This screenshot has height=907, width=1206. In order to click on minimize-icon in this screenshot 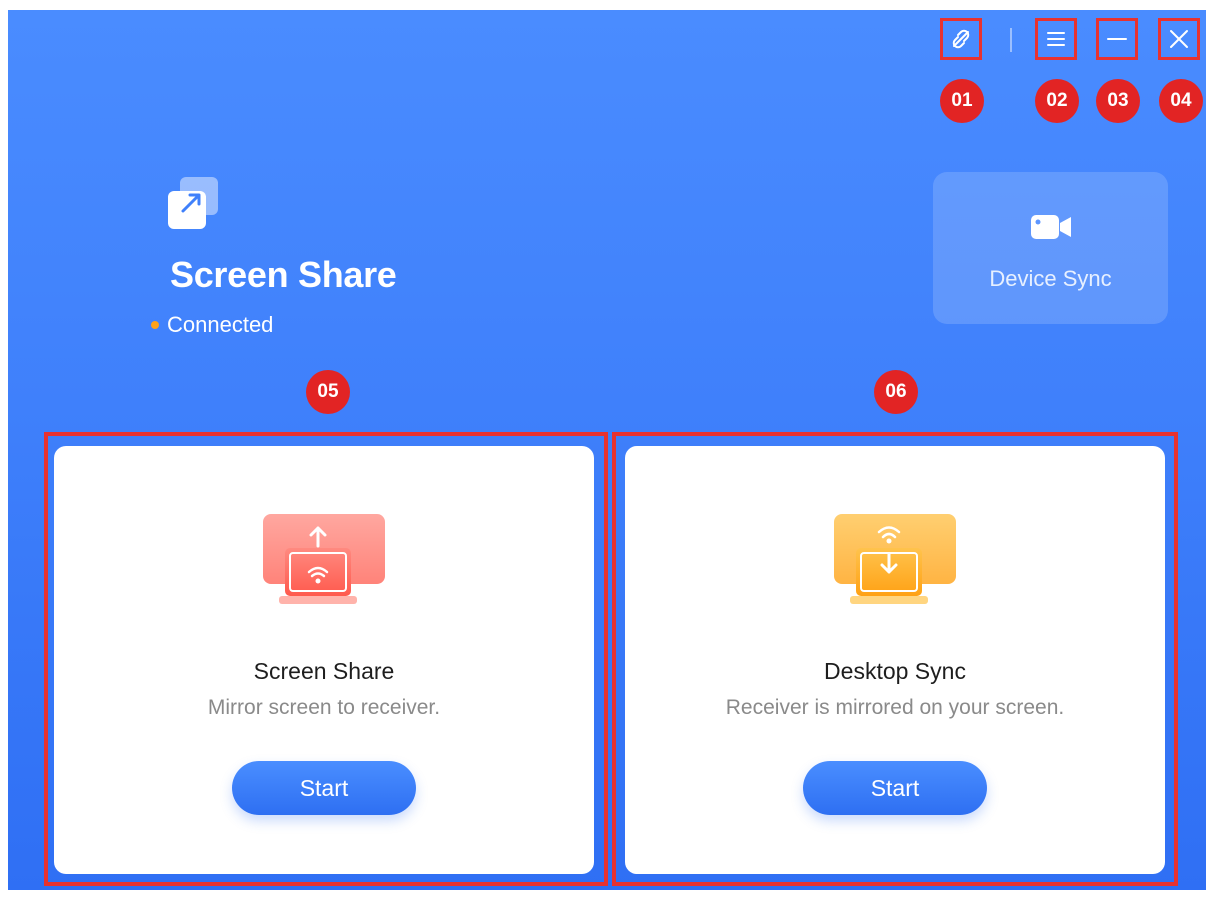, I will do `click(1117, 39)`.